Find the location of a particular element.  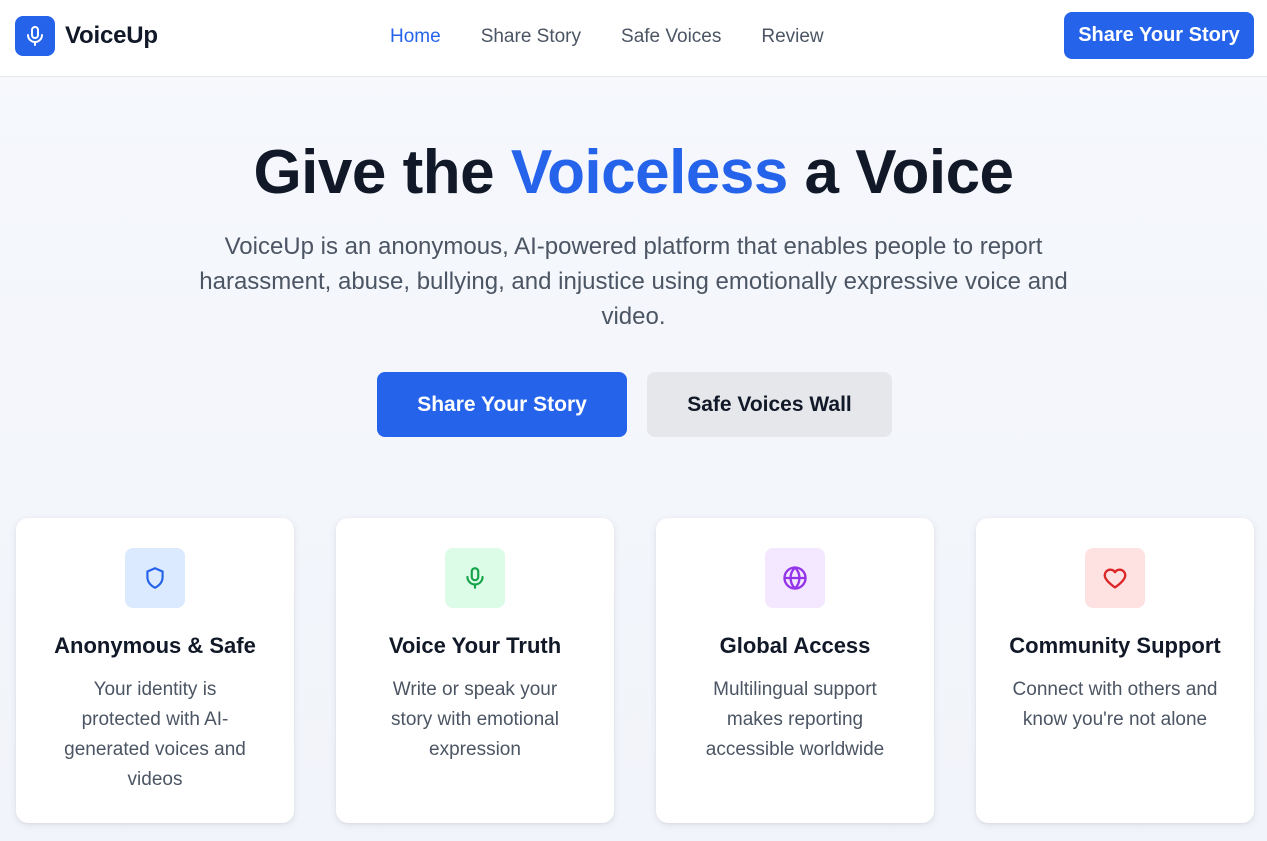

hero-title: Give the Voiceless a Voice is located at coordinates (633, 172).